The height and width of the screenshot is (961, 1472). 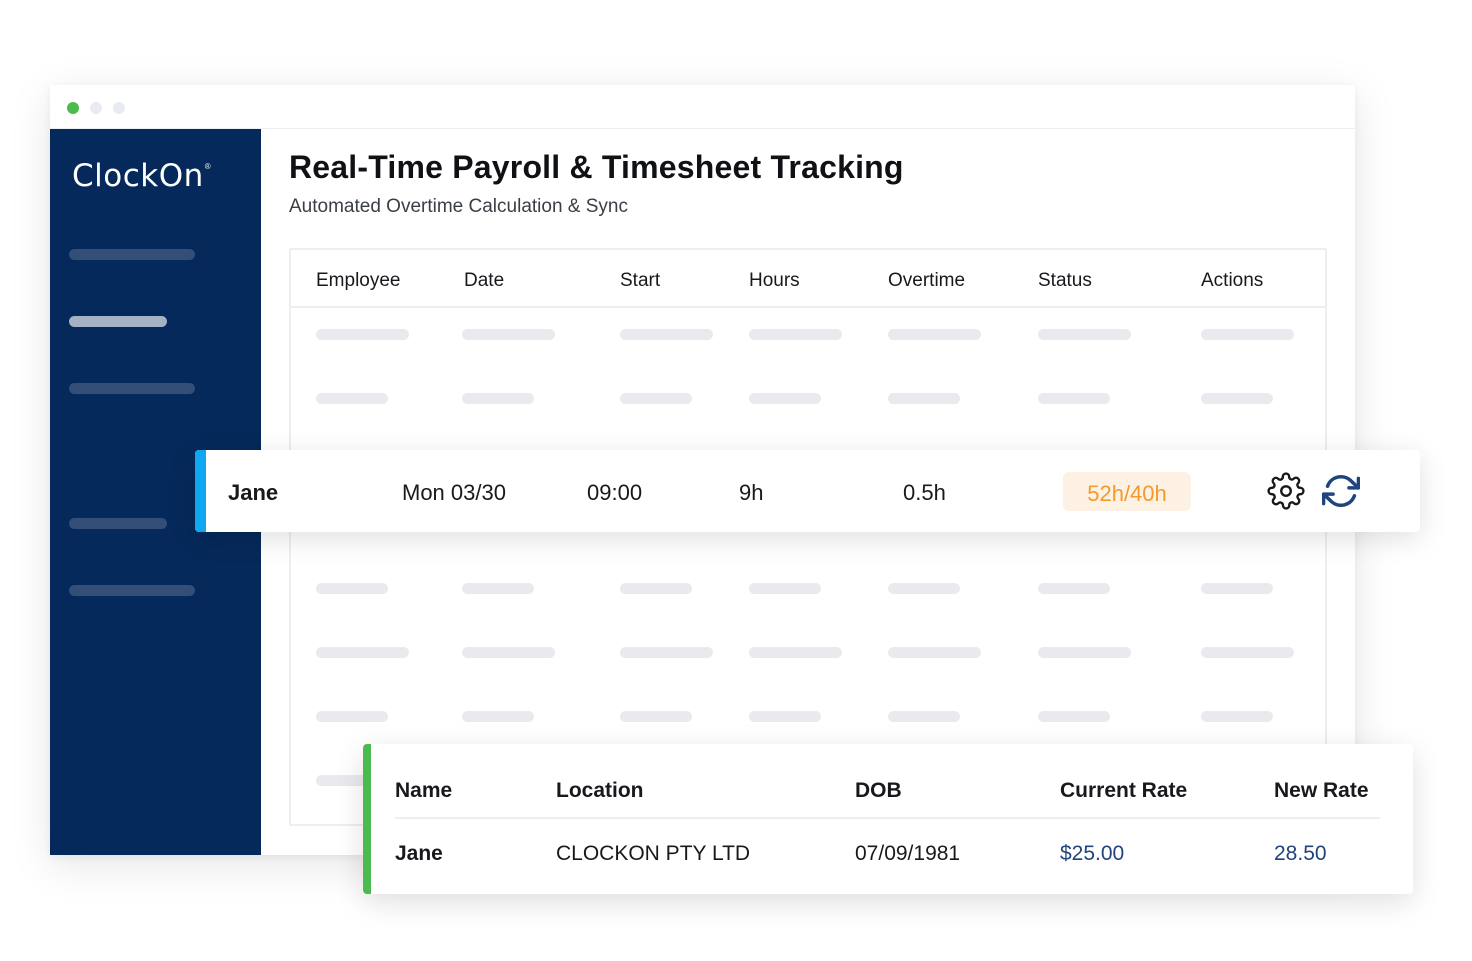 I want to click on logo-text: ClockOn, so click(x=138, y=176).